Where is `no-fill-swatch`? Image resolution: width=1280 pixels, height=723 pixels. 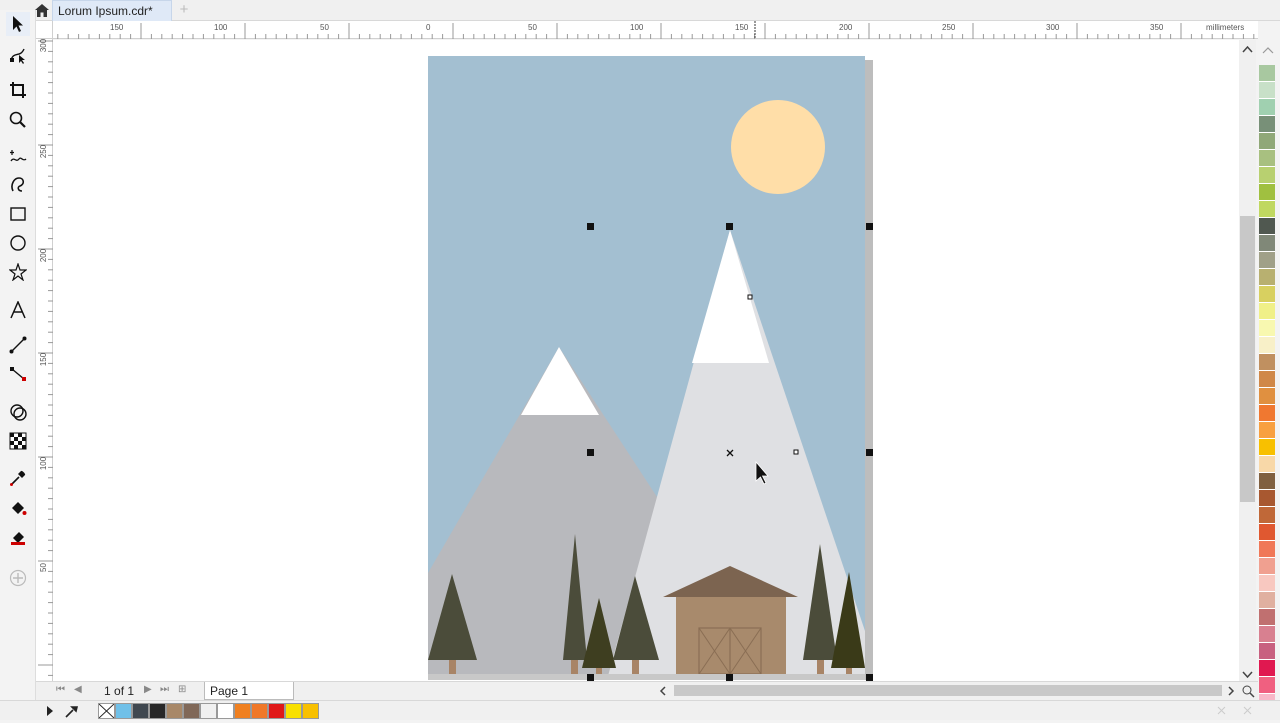
no-fill-swatch is located at coordinates (106, 711).